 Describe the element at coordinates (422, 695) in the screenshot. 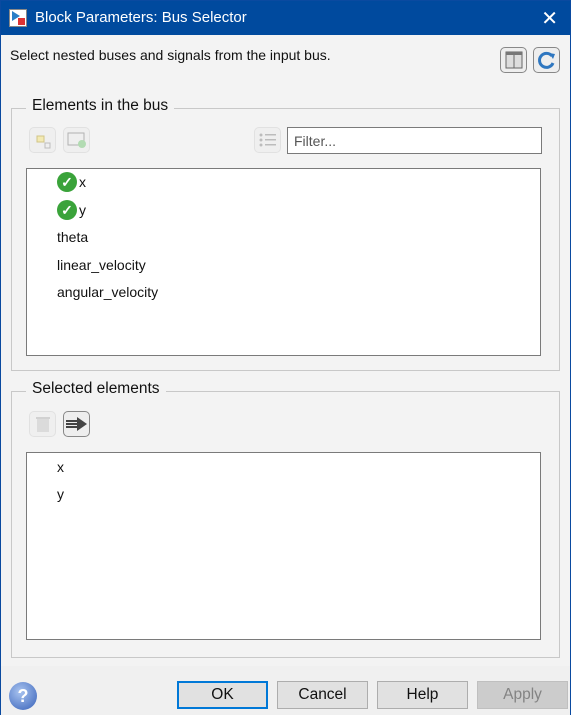

I see `help-button: Help` at that location.